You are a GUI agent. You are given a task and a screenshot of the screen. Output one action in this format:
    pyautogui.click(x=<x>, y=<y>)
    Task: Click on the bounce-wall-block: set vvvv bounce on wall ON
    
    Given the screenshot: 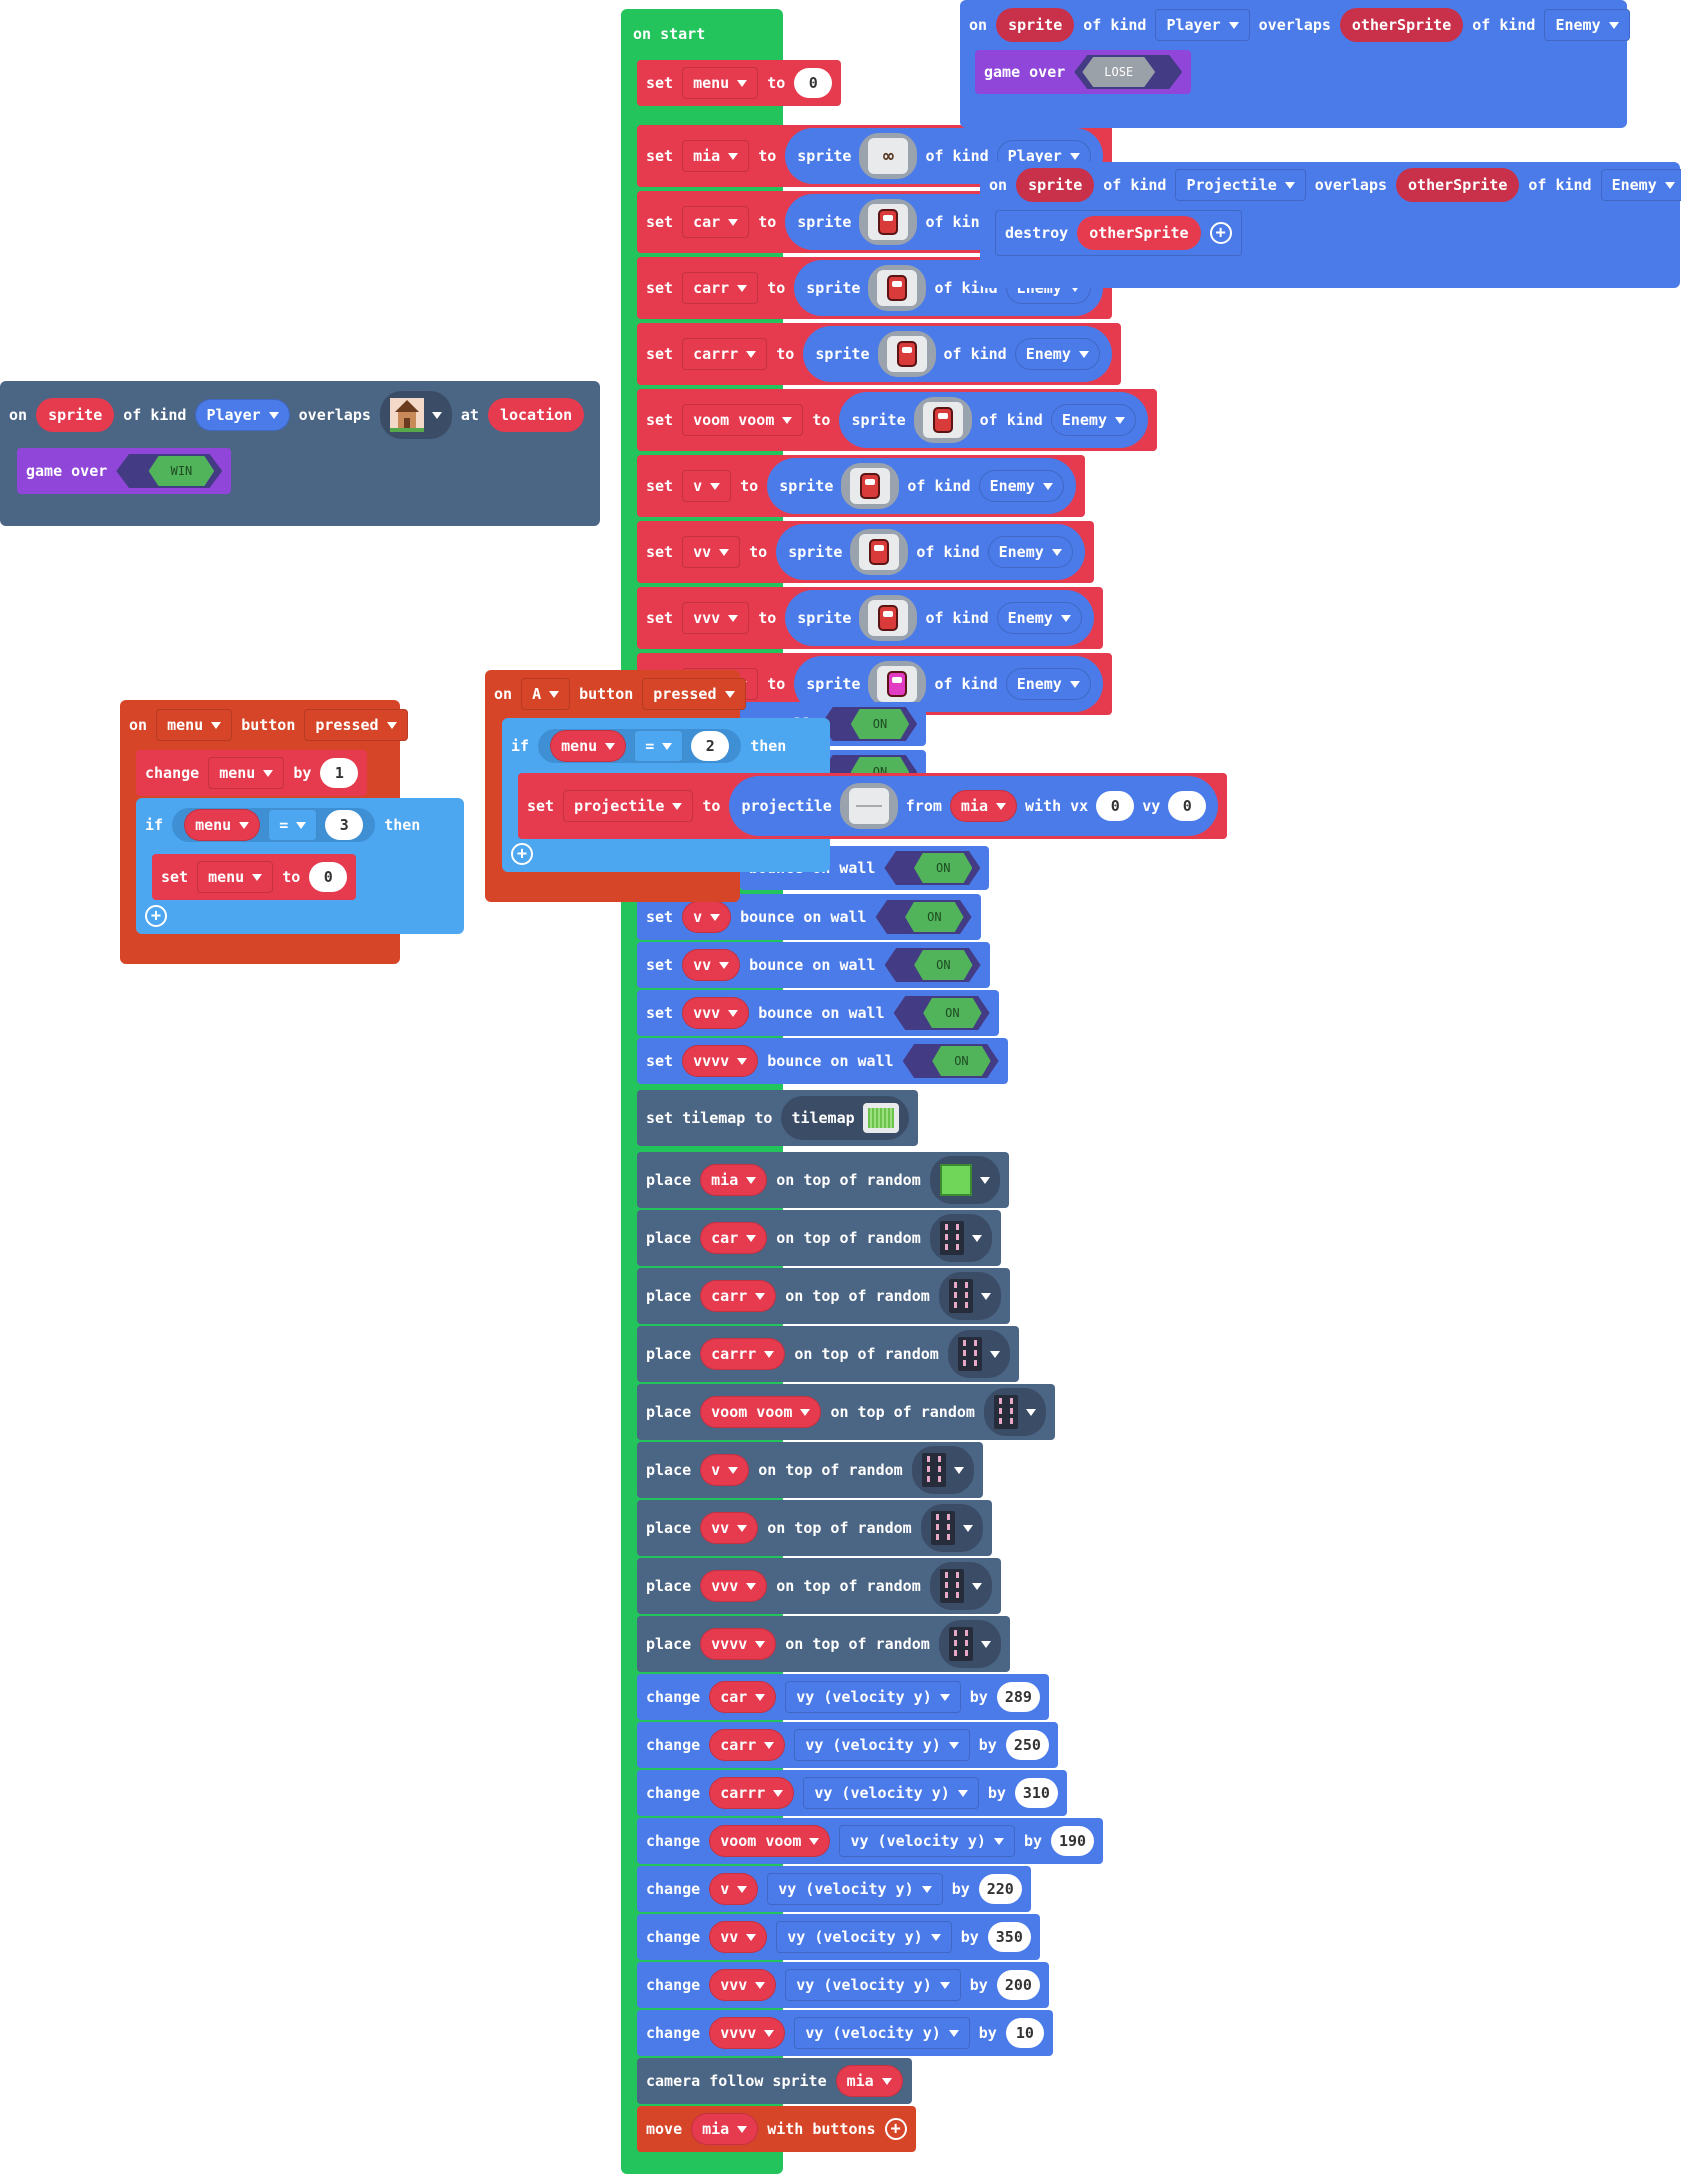 What is the action you would take?
    pyautogui.click(x=822, y=1061)
    